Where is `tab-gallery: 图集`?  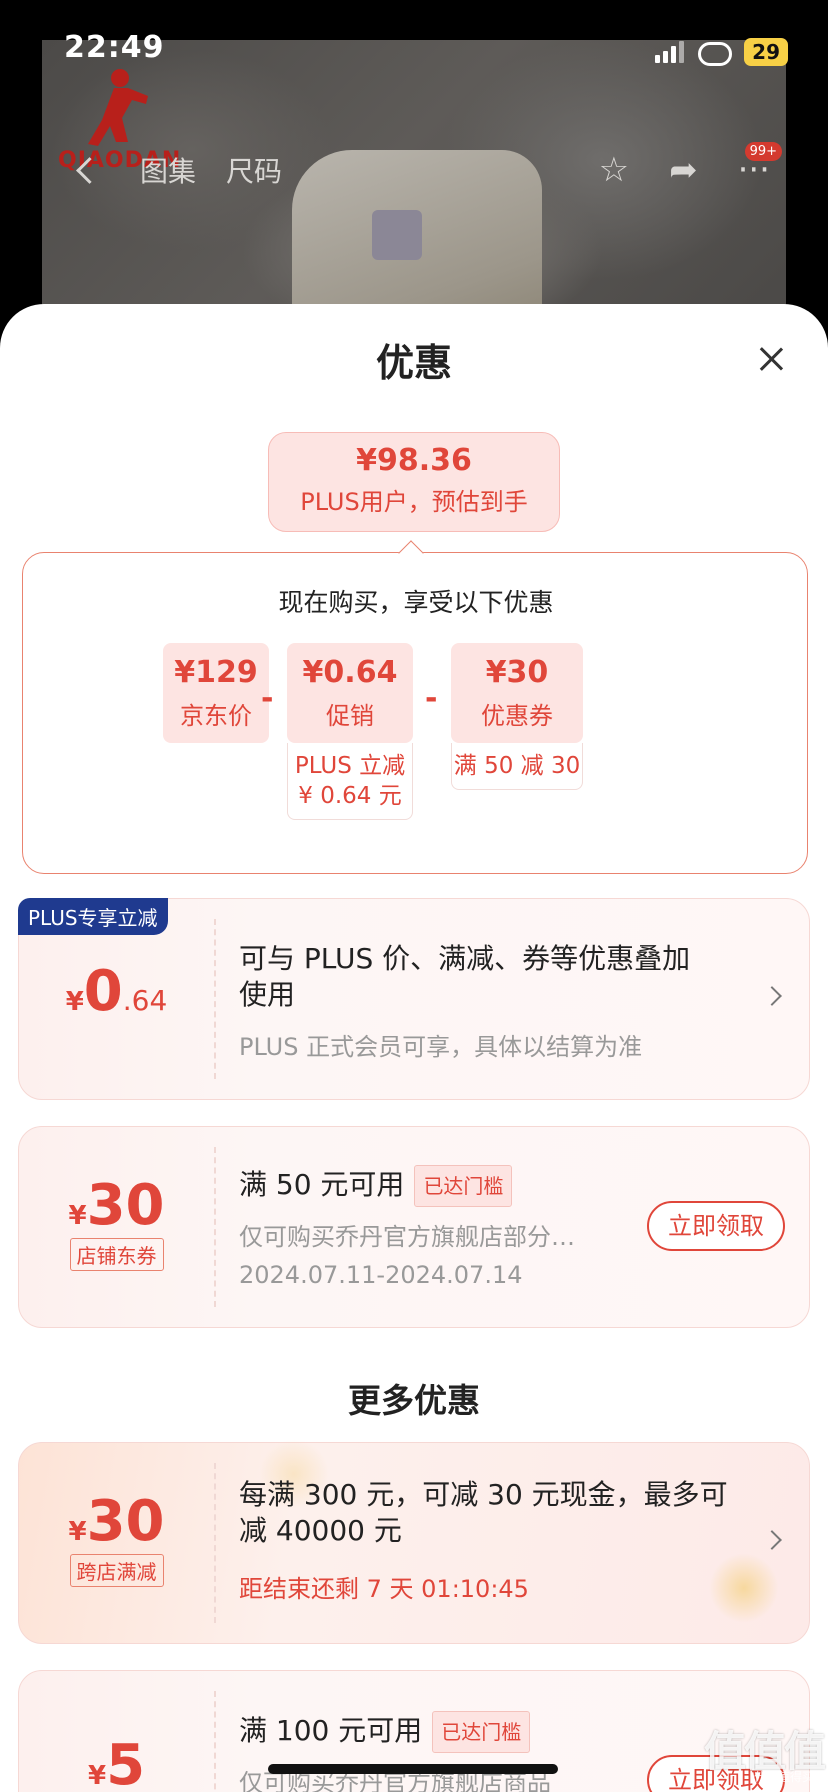
tab-gallery: 图集 is located at coordinates (168, 170).